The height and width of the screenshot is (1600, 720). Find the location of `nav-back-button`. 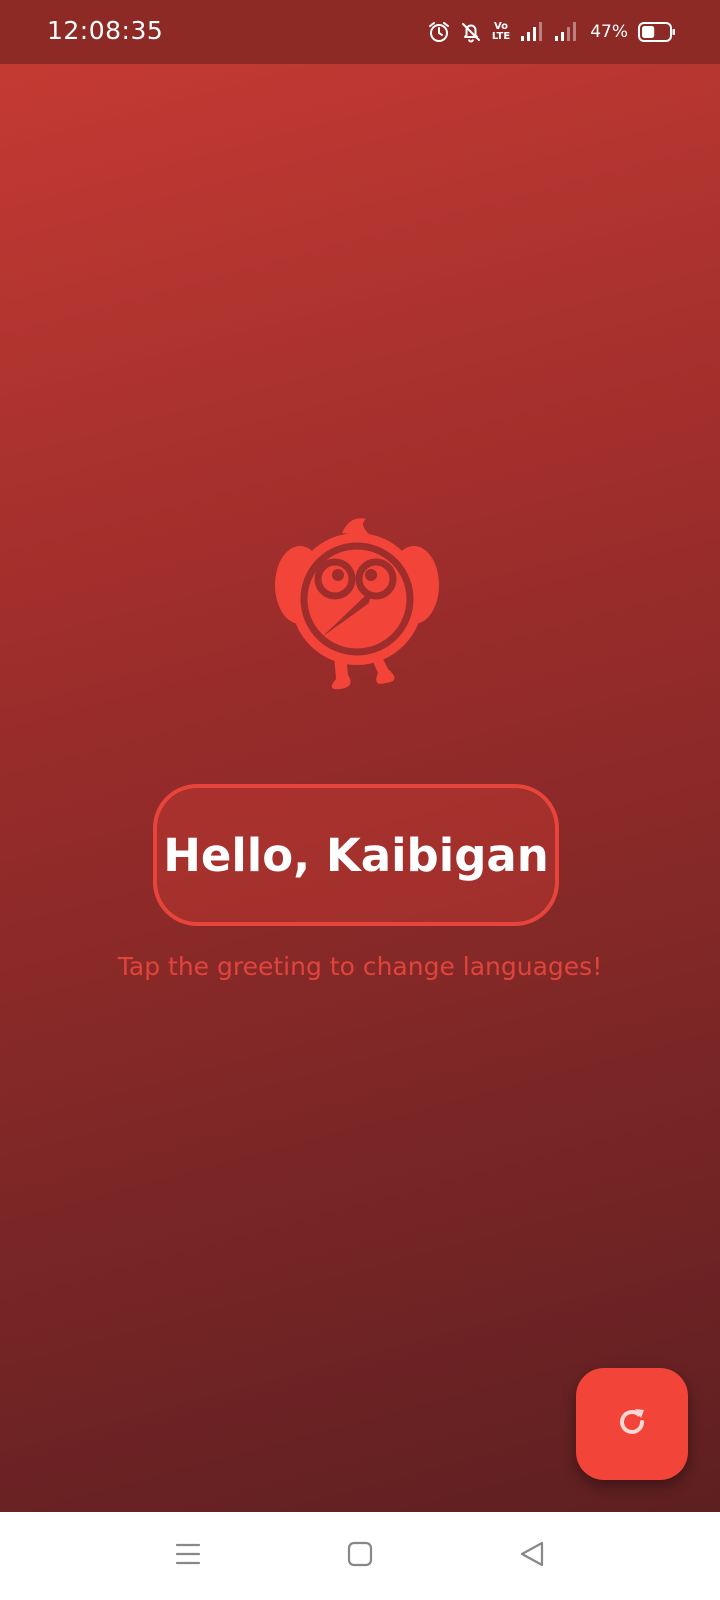

nav-back-button is located at coordinates (532, 1556).